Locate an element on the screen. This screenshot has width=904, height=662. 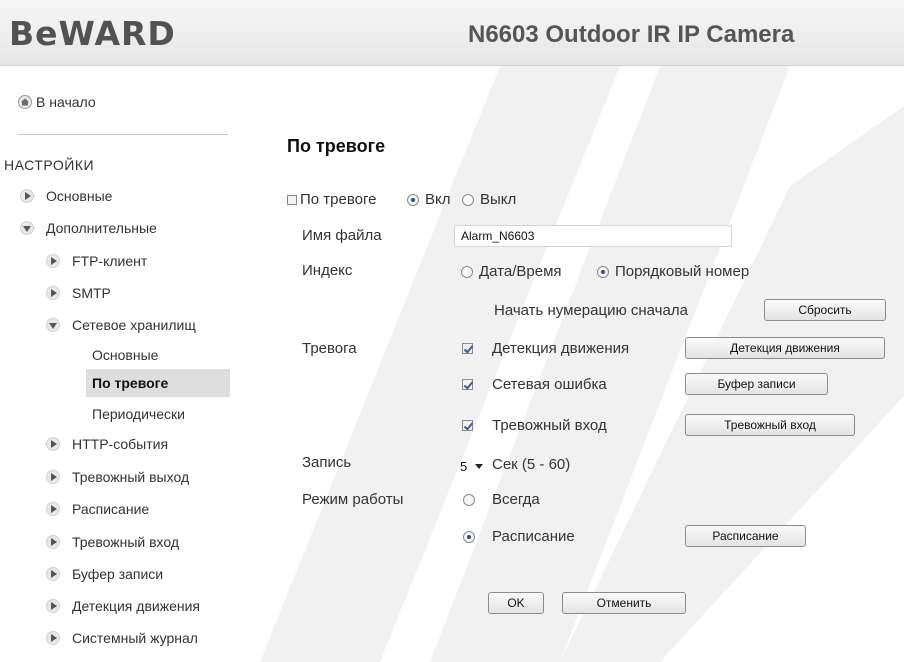
trigger-label: Тревога is located at coordinates (329, 348).